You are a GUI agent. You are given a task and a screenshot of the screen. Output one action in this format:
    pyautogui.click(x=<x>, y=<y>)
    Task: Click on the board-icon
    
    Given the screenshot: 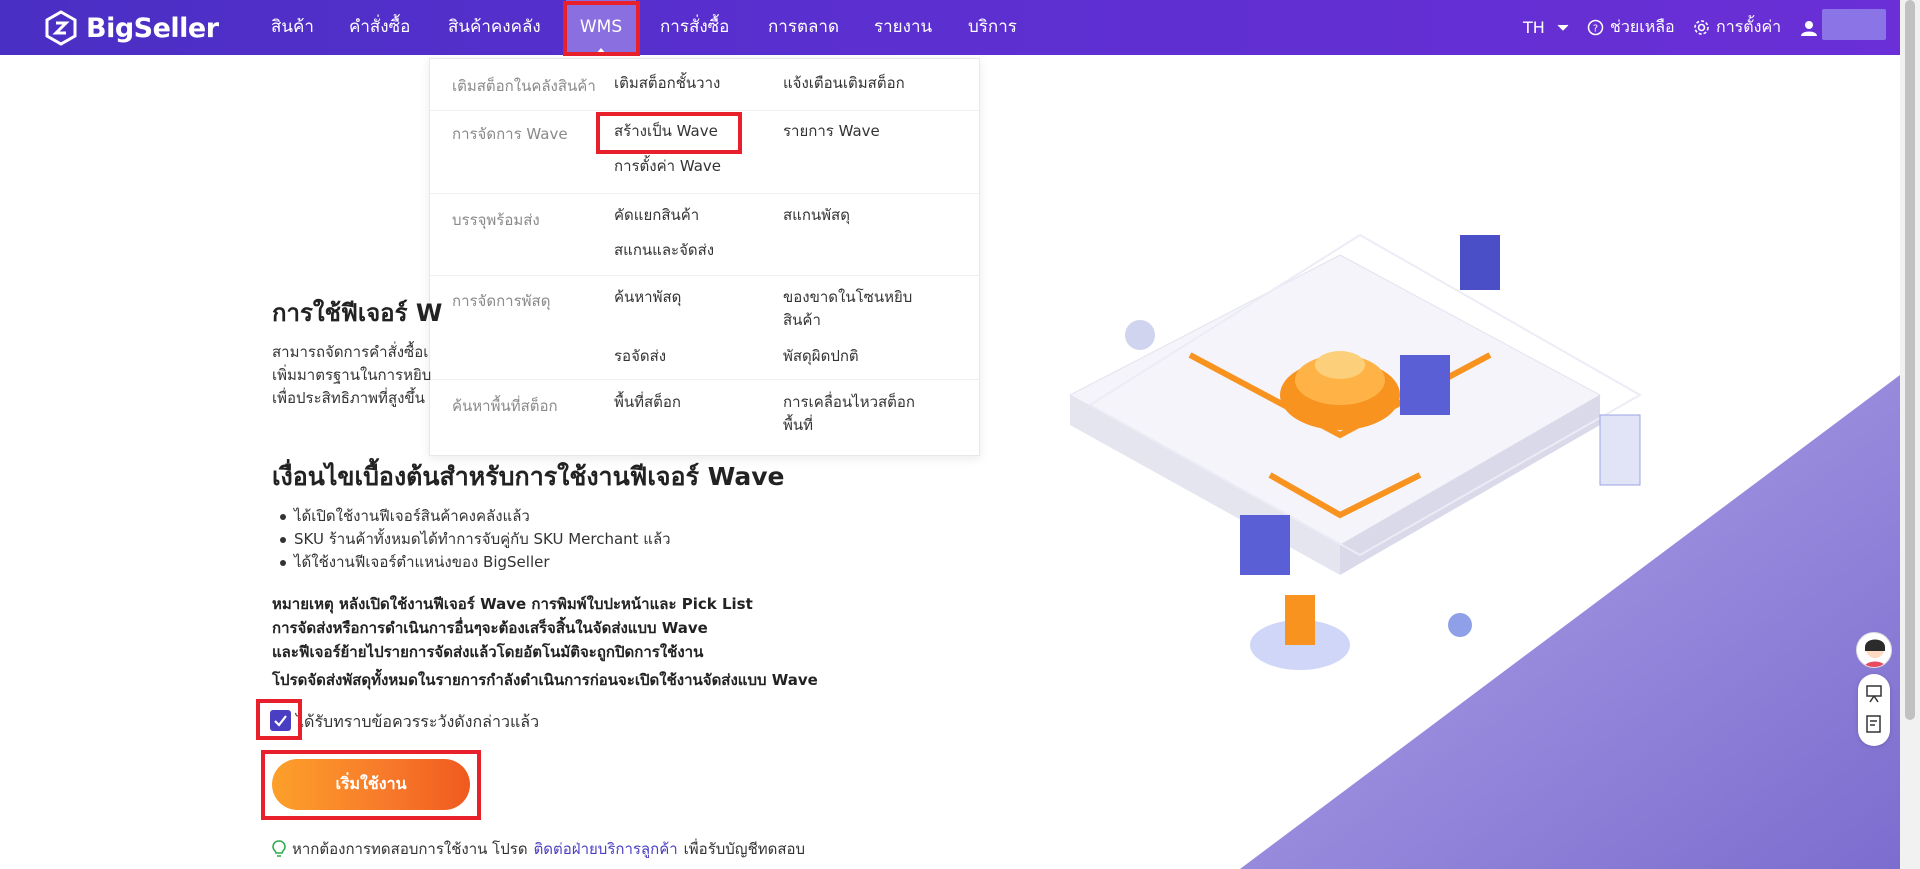 What is the action you would take?
    pyautogui.click(x=1874, y=694)
    